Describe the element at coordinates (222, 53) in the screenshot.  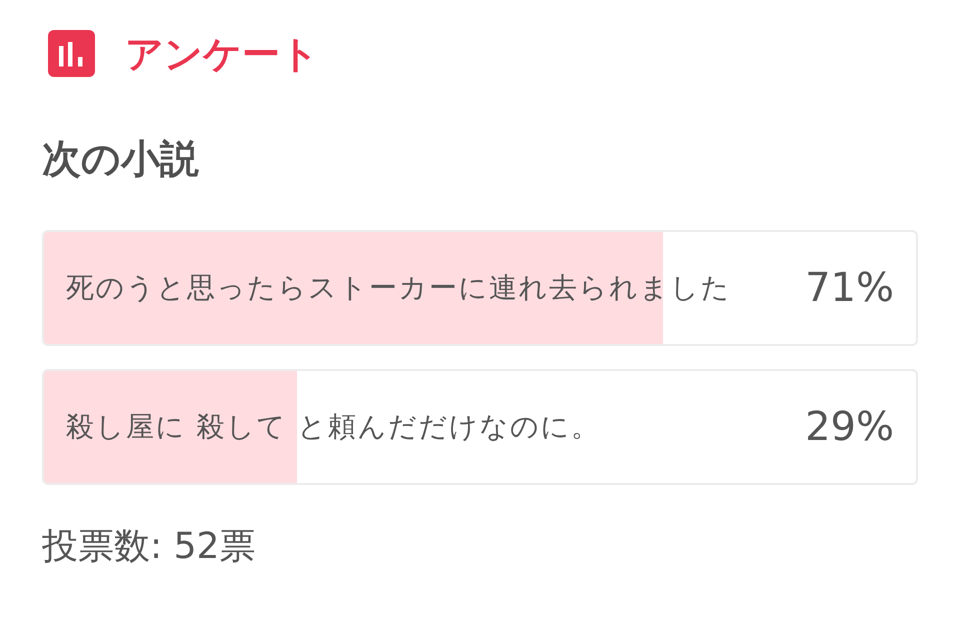
I see `poll-title: アンケート` at that location.